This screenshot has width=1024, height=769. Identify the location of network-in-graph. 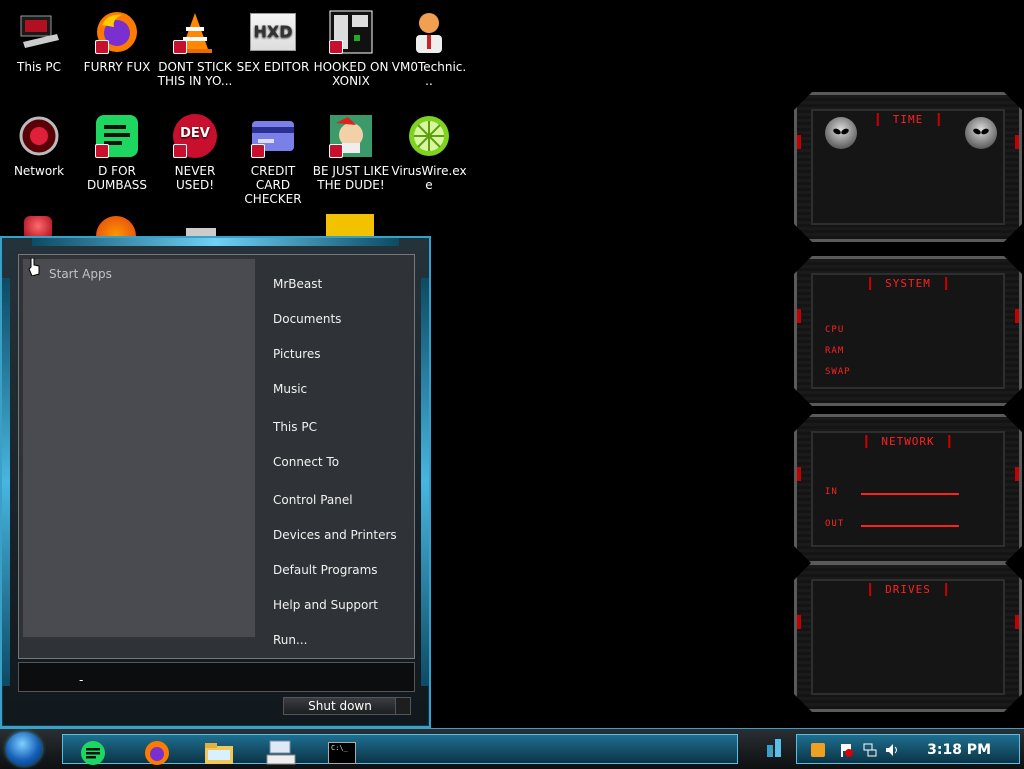
(910, 494).